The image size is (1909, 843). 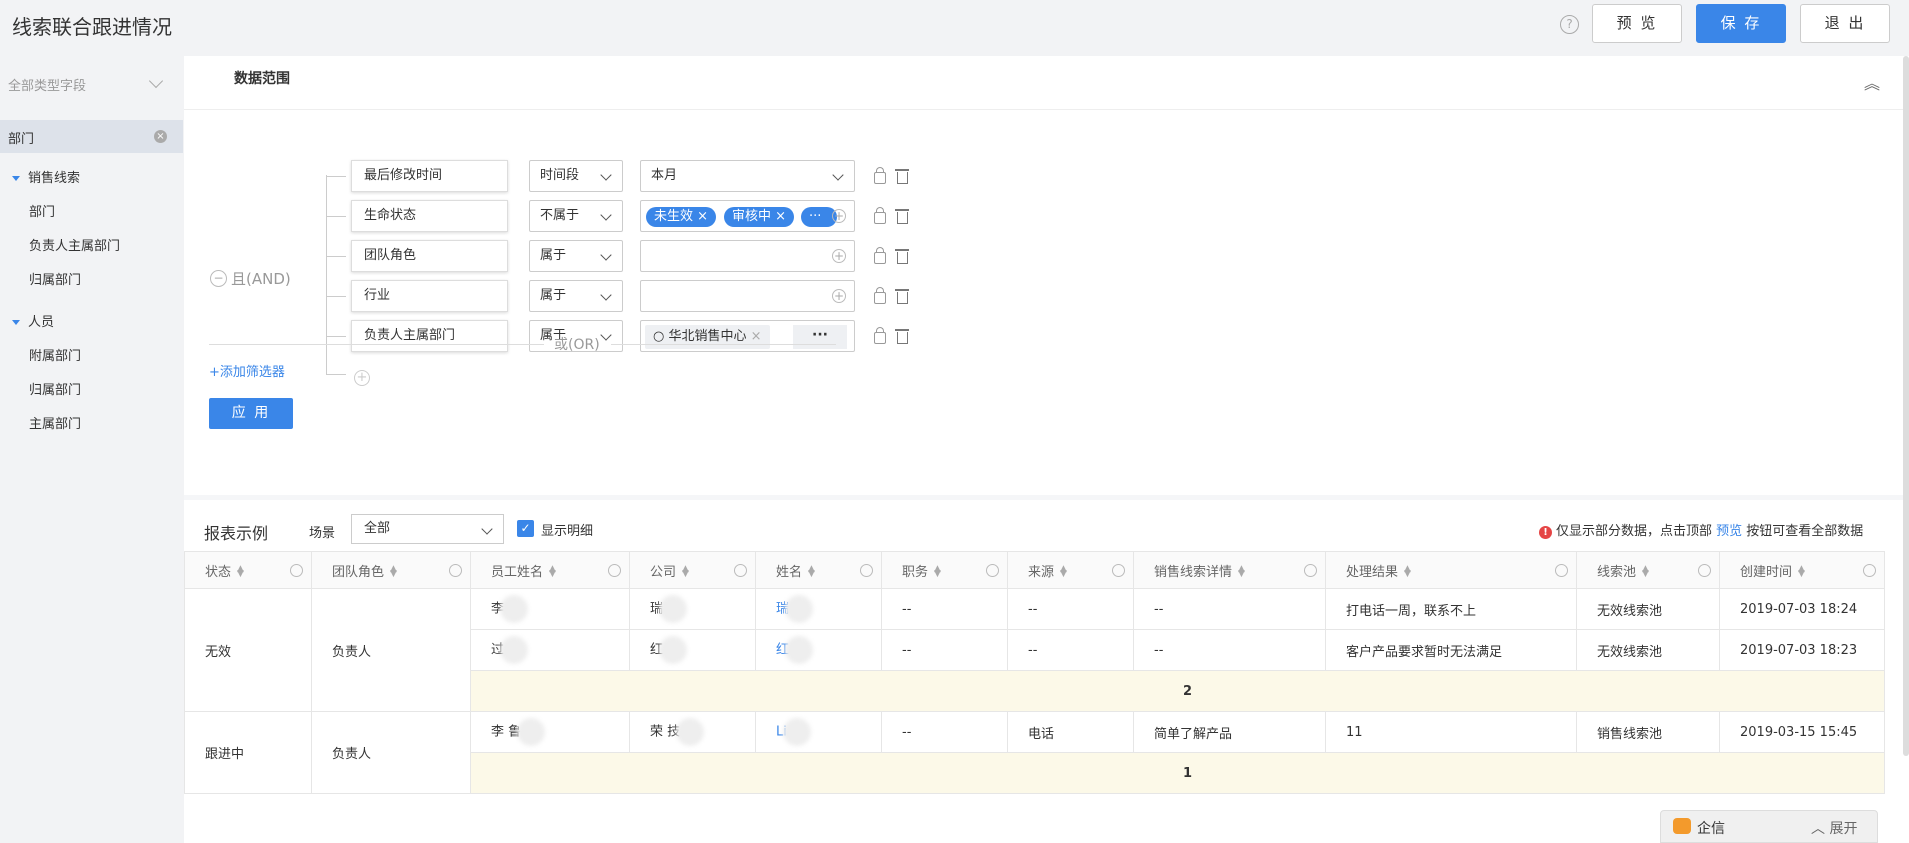 What do you see at coordinates (707, 337) in the screenshot?
I see `department-tag: ○ 华北销售中心 ×` at bounding box center [707, 337].